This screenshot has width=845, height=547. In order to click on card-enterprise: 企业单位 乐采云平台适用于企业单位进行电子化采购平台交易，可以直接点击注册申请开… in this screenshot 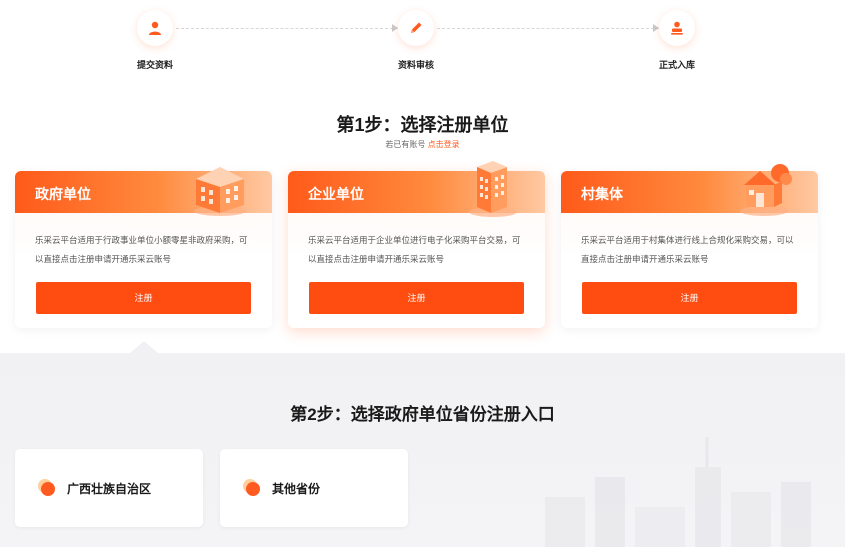, I will do `click(416, 244)`.